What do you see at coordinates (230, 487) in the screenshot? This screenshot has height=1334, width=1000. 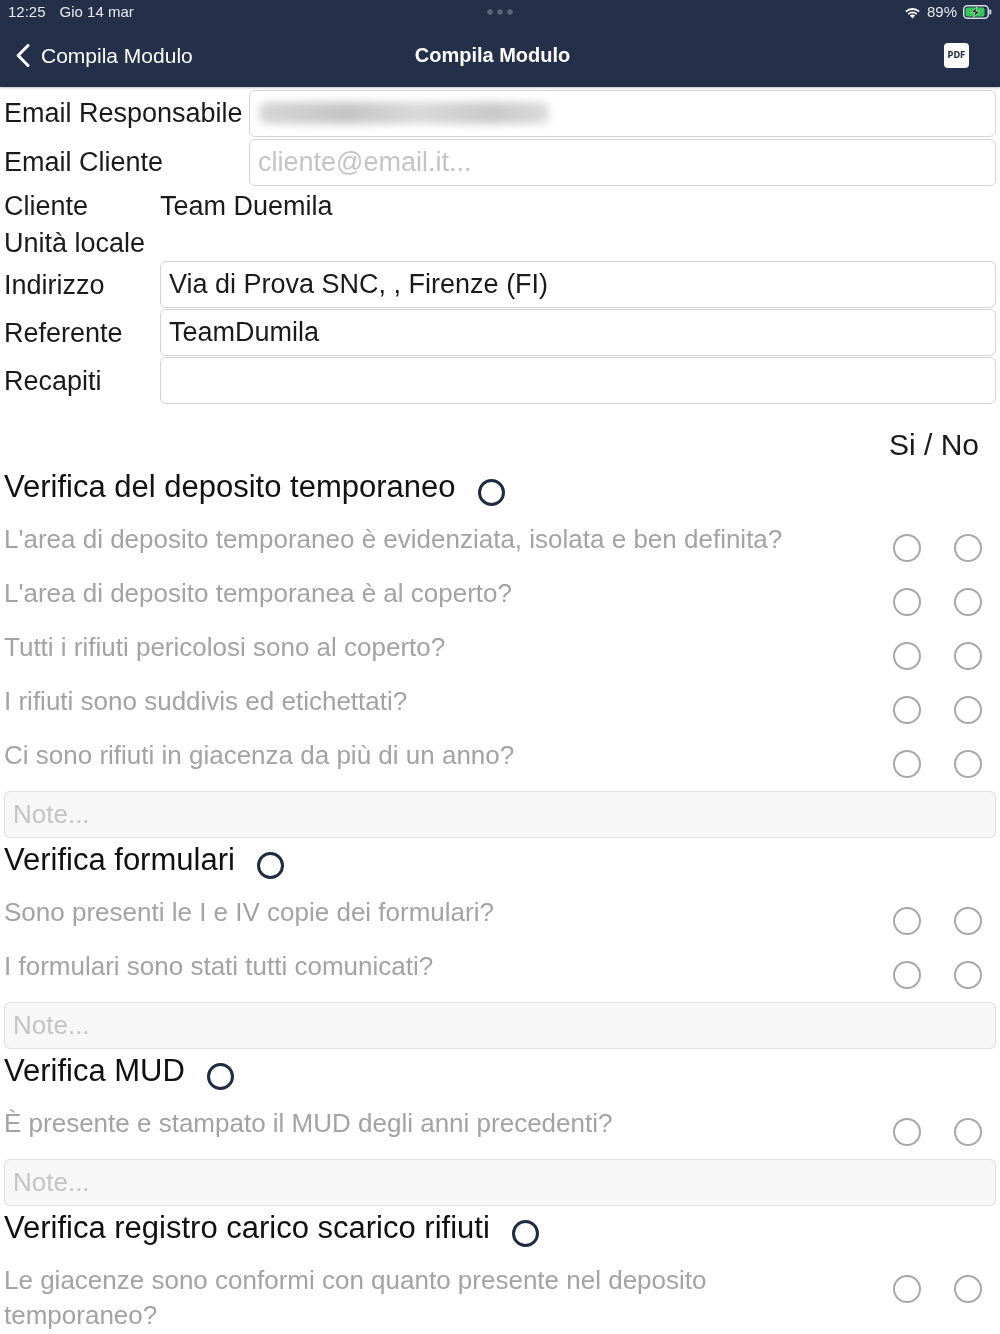 I see `section-title: Verifica del deposito temporaneo` at bounding box center [230, 487].